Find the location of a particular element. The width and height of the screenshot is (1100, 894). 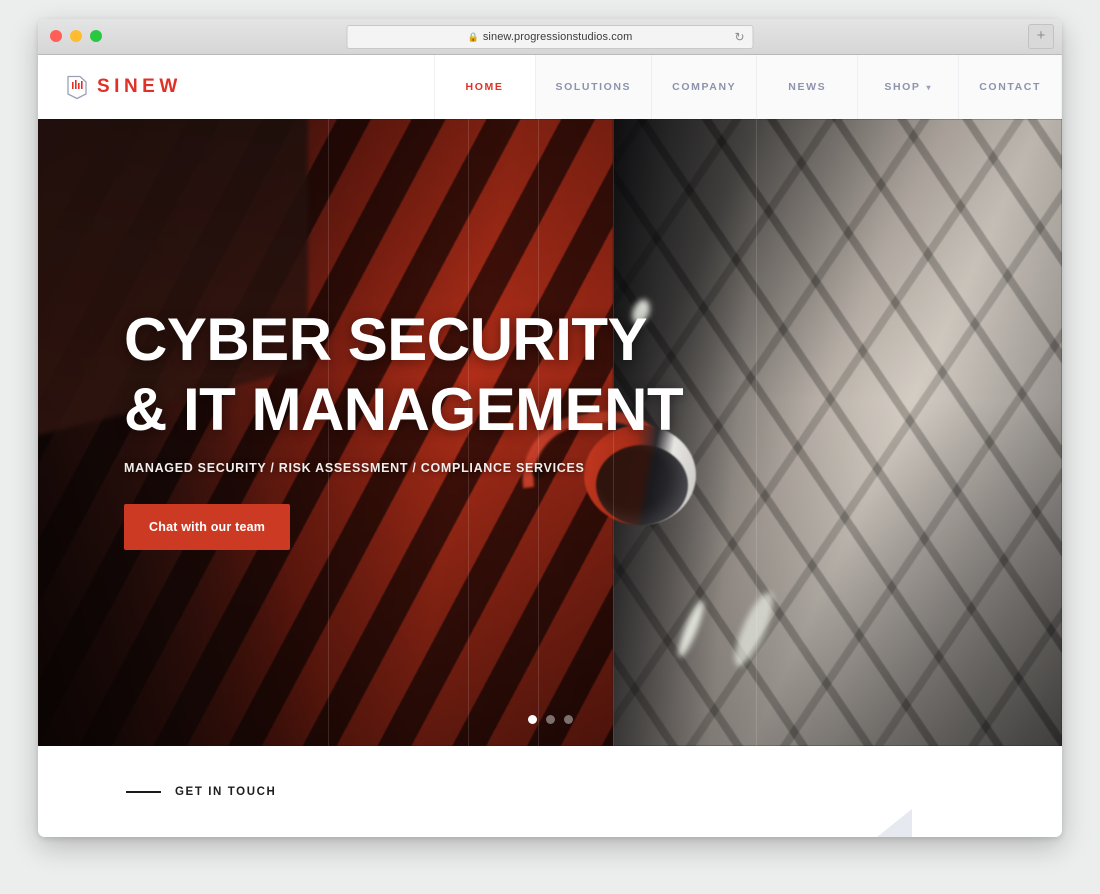

nav-label: COMPANY is located at coordinates (704, 87).